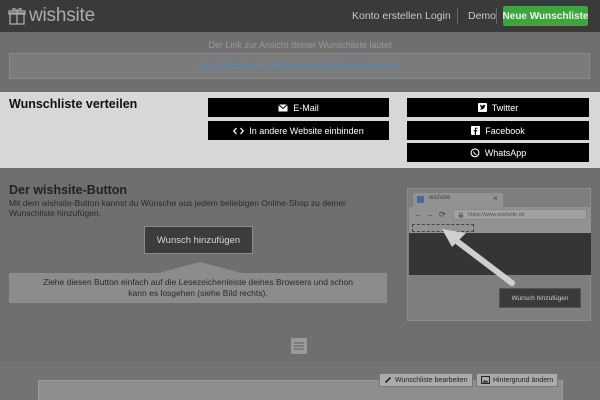  I want to click on share-email-label: E-Mail, so click(306, 107).